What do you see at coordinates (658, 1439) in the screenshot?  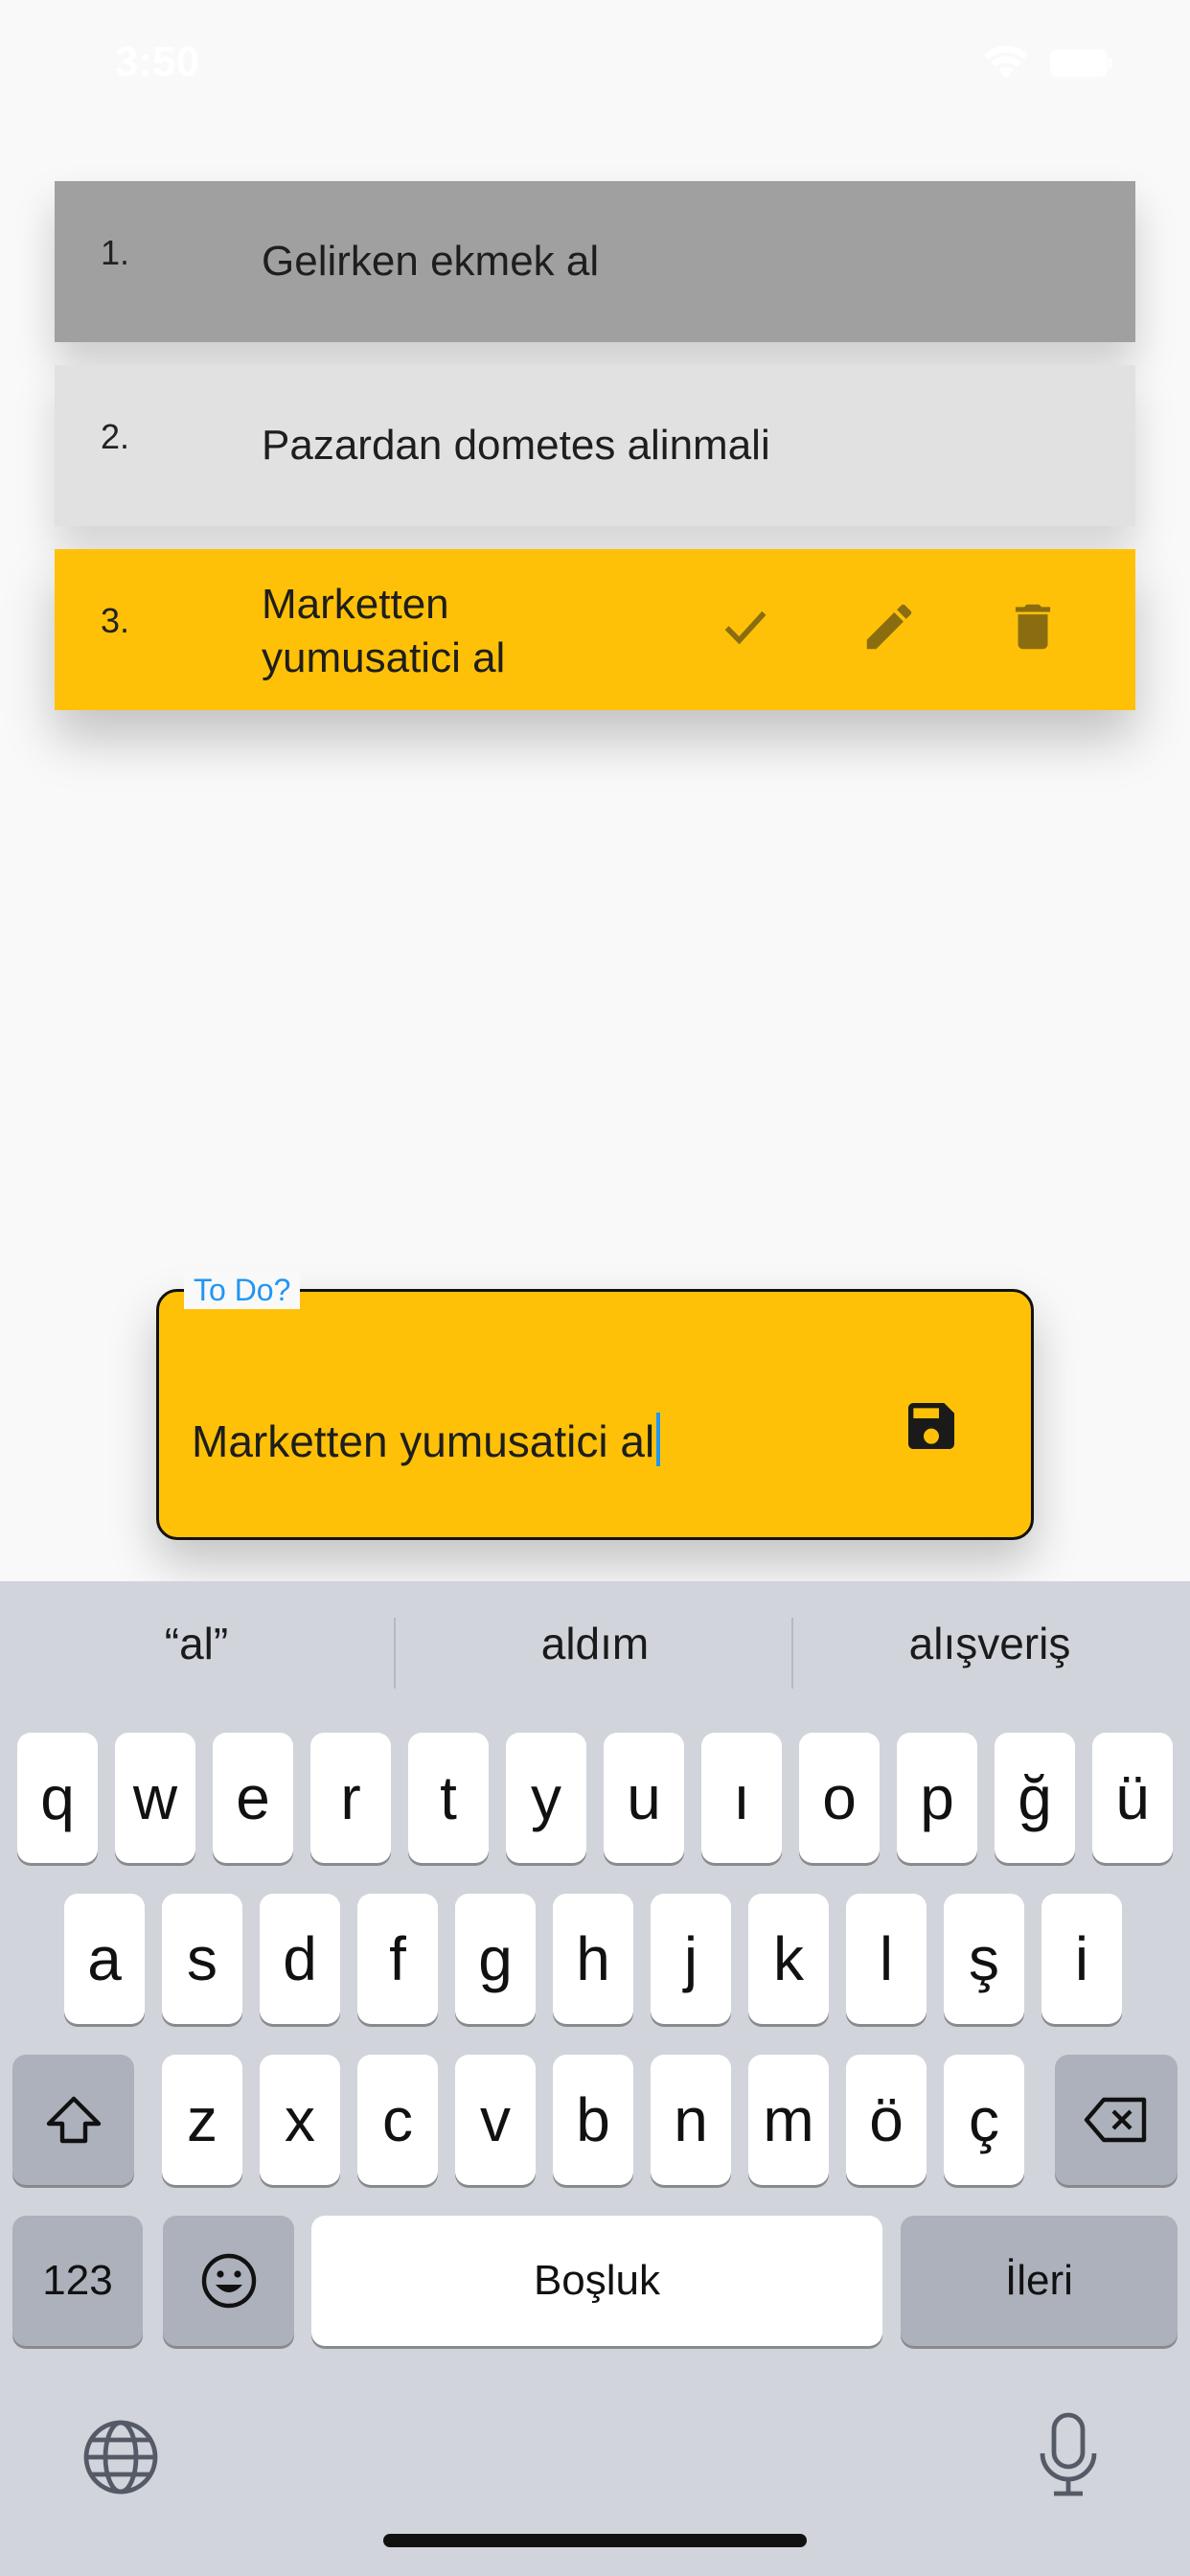 I see `text-caret` at bounding box center [658, 1439].